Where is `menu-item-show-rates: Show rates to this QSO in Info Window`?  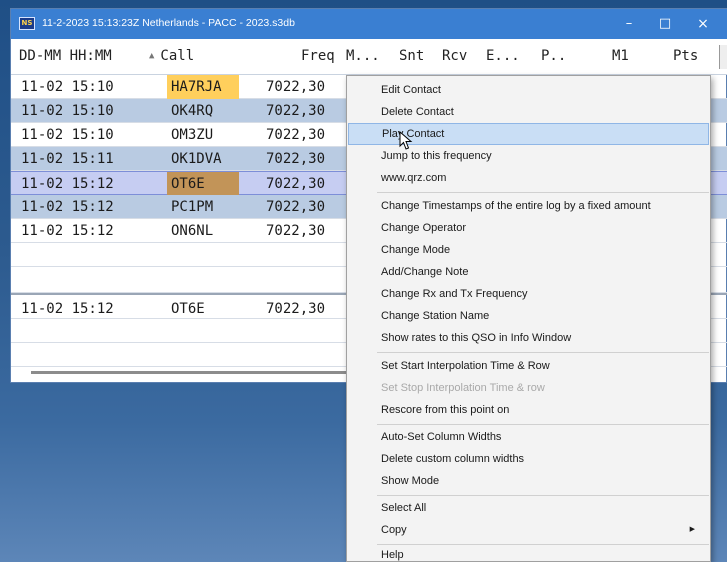 menu-item-show-rates: Show rates to this QSO in Info Window is located at coordinates (528, 338).